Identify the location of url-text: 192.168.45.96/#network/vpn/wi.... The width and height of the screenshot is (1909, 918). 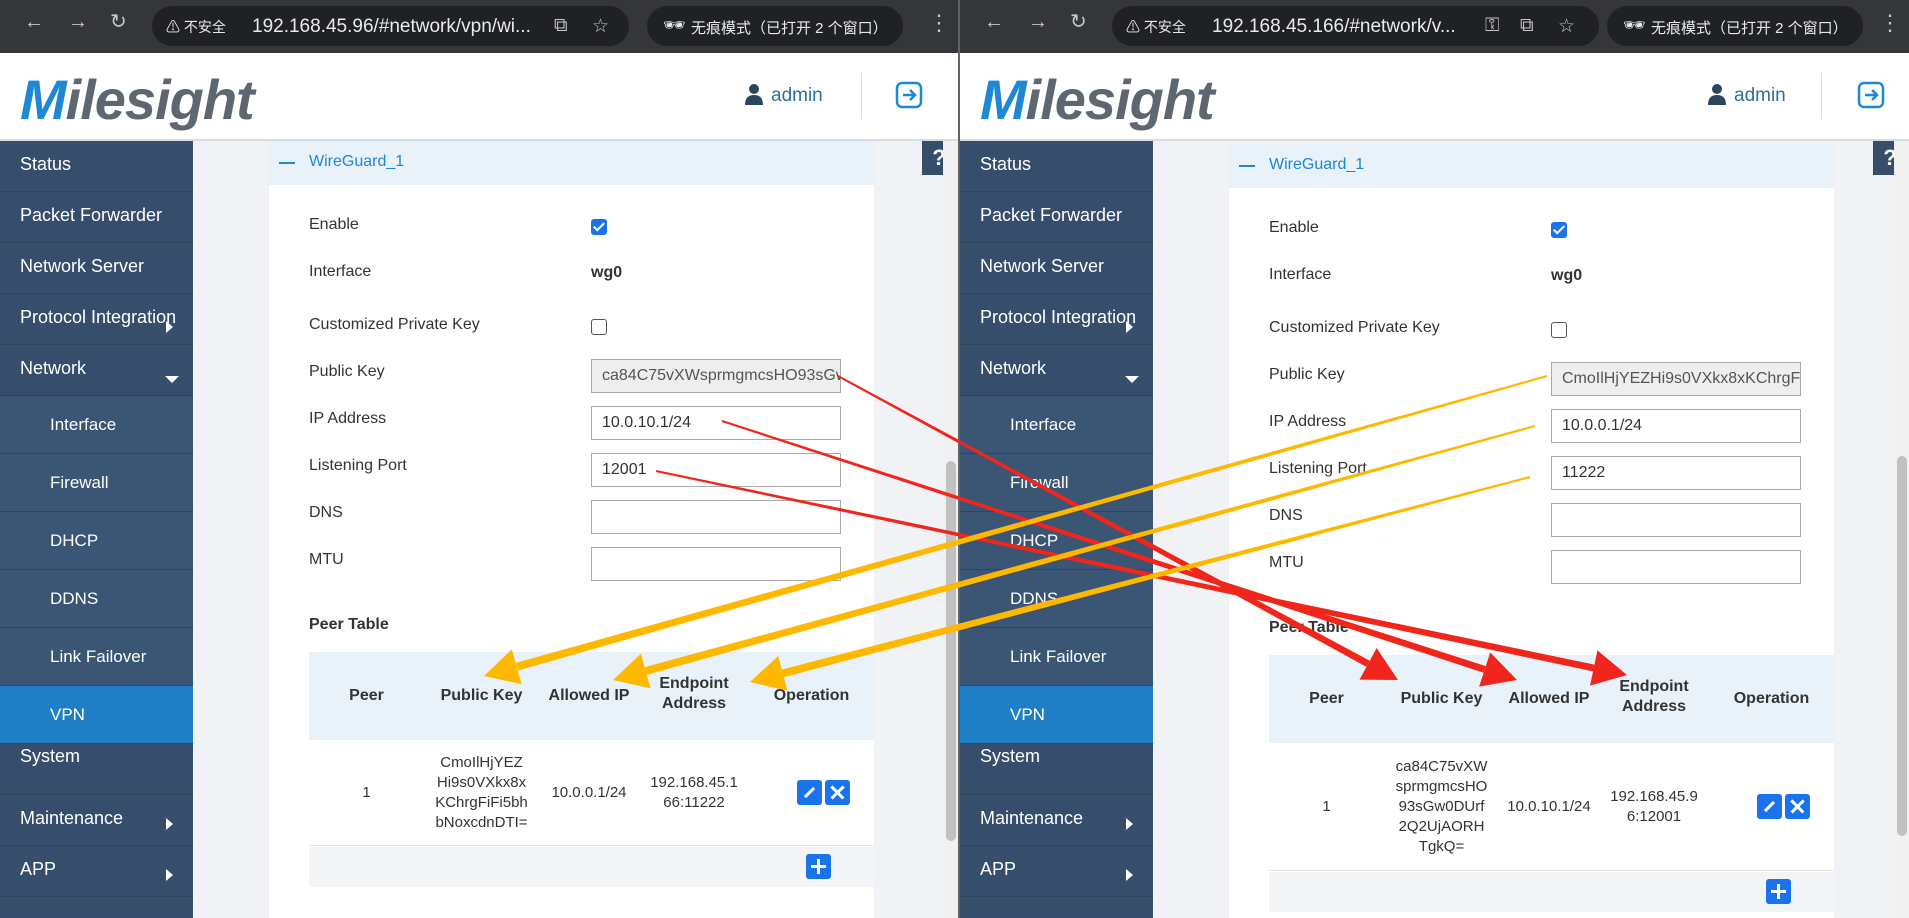
(391, 26).